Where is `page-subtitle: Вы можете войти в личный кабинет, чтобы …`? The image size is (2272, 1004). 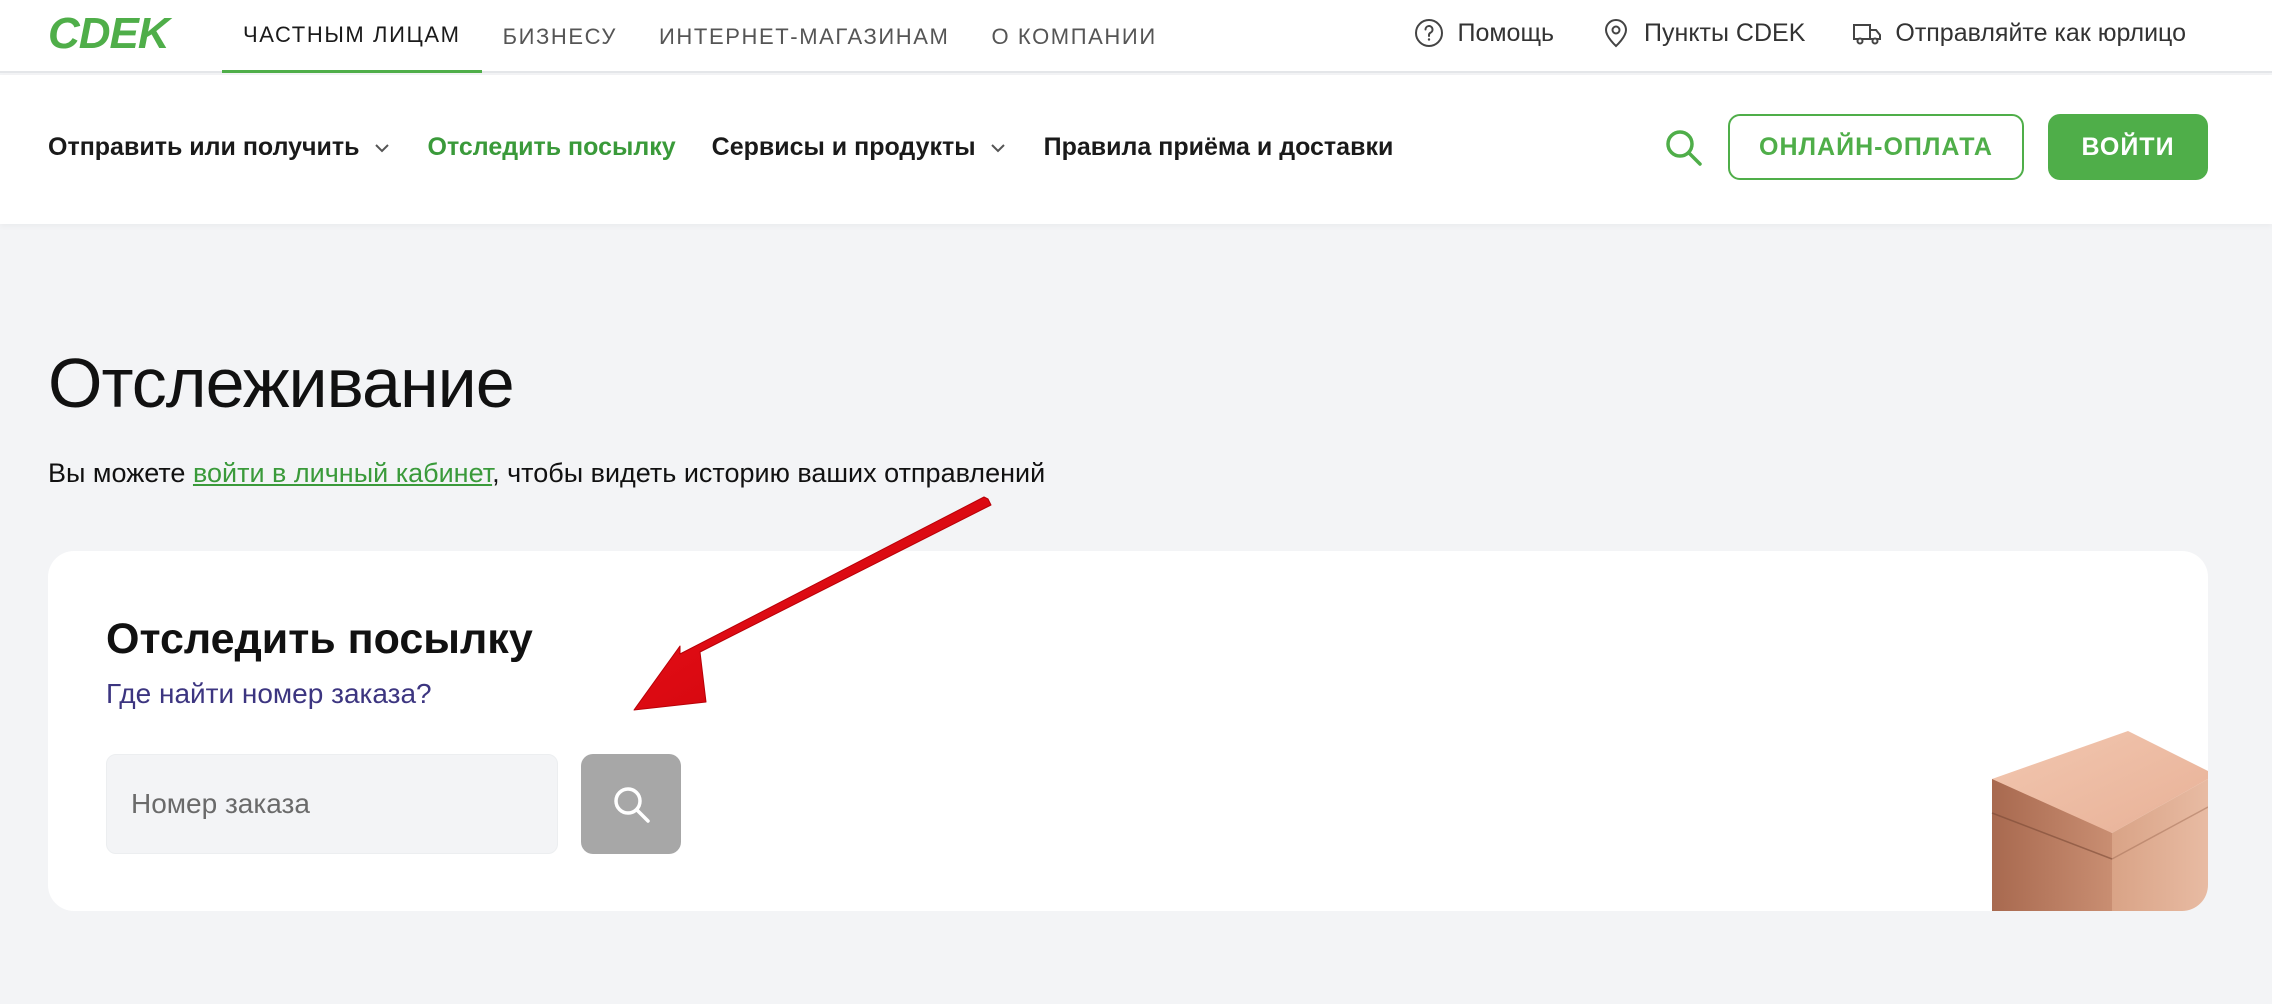 page-subtitle: Вы можете войти в личный кабинет, чтобы … is located at coordinates (546, 473).